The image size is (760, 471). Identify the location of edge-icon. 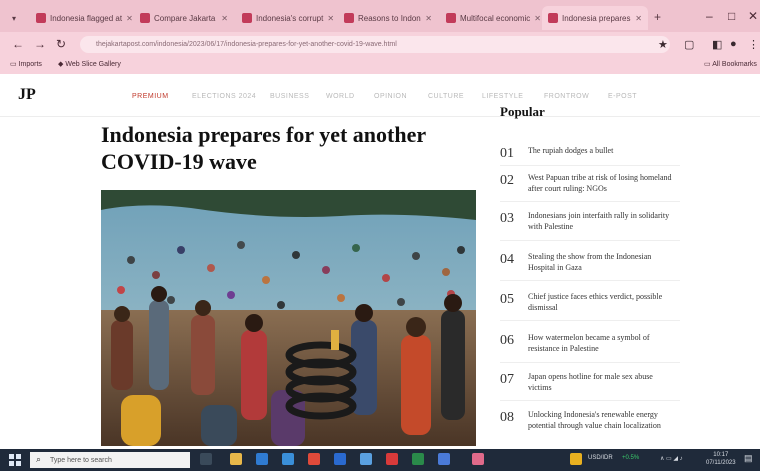
(262, 459).